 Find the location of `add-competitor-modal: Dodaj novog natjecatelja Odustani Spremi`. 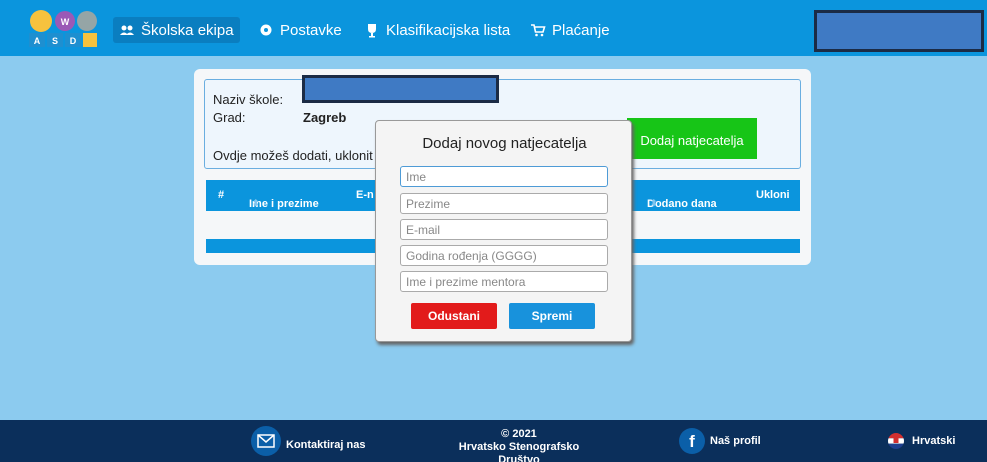

add-competitor-modal: Dodaj novog natjecatelja Odustani Spremi is located at coordinates (503, 231).